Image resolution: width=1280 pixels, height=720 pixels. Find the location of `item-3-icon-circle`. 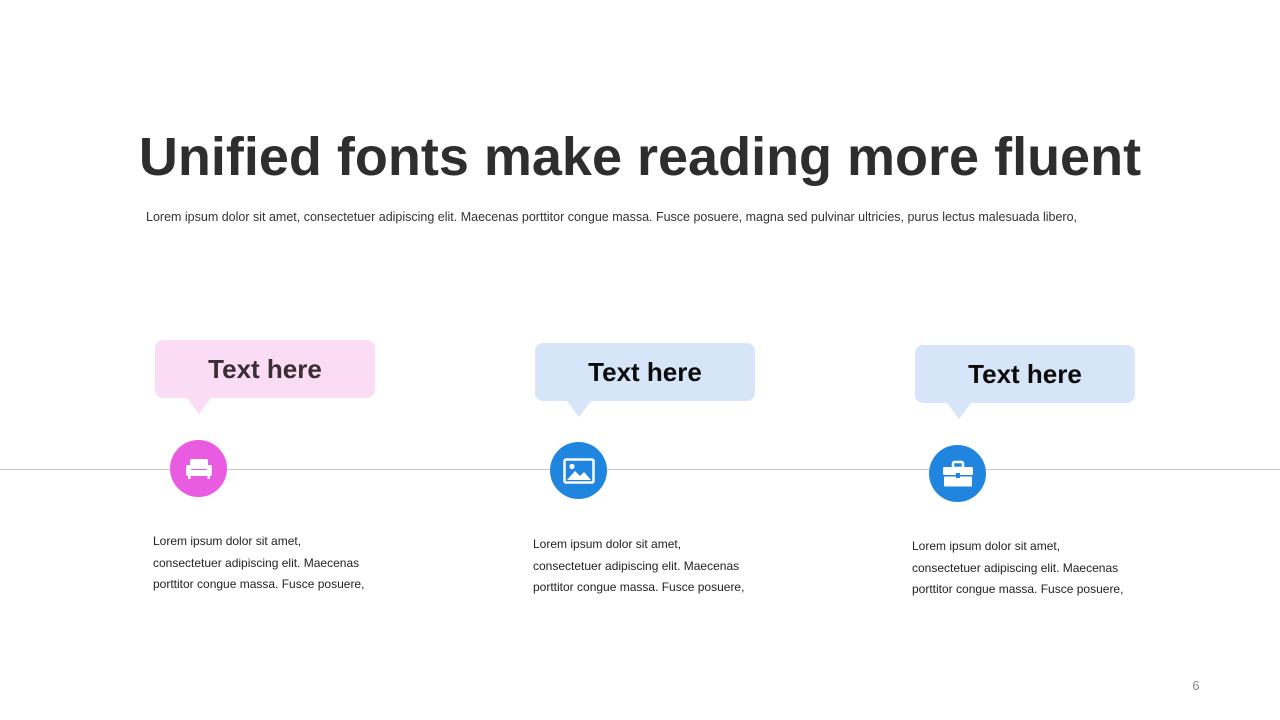

item-3-icon-circle is located at coordinates (957, 473).